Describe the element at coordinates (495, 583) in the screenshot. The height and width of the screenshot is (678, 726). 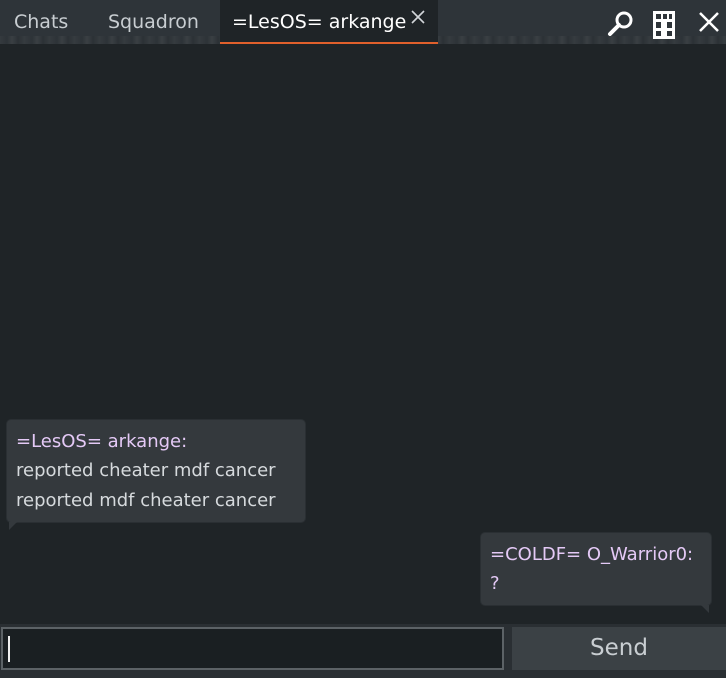
I see `message-text: ?` at that location.